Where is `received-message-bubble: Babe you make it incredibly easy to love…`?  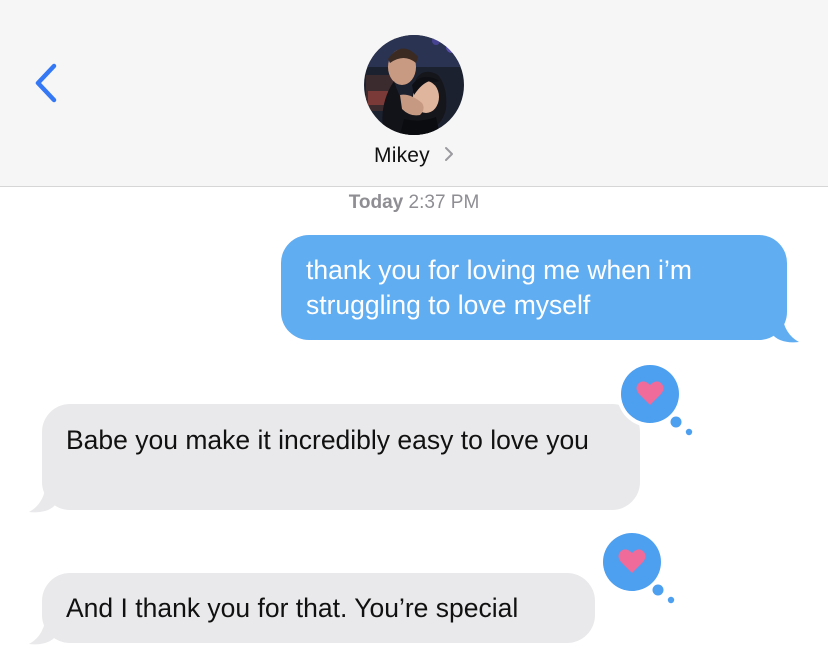 received-message-bubble: Babe you make it incredibly easy to love… is located at coordinates (341, 457).